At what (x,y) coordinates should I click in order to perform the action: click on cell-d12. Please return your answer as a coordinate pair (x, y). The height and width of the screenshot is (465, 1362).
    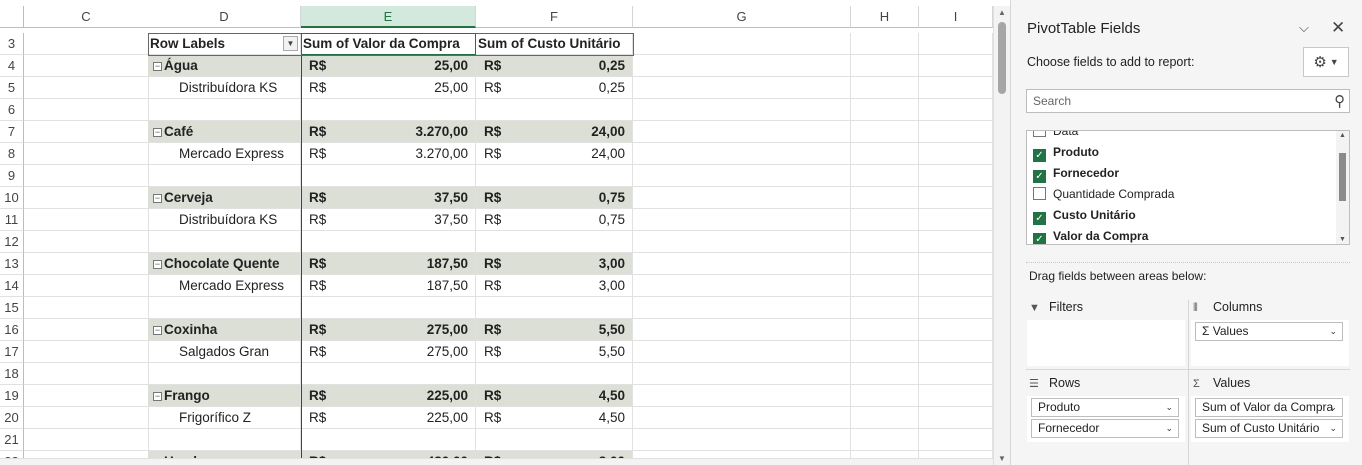
    Looking at the image, I should click on (224, 242).